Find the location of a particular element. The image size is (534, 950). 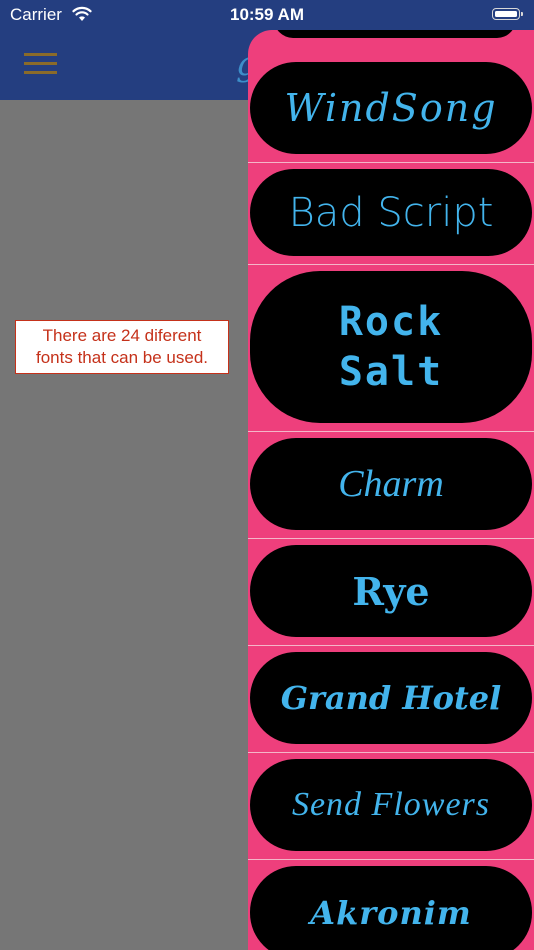

font-label: Akronim is located at coordinates (391, 912).